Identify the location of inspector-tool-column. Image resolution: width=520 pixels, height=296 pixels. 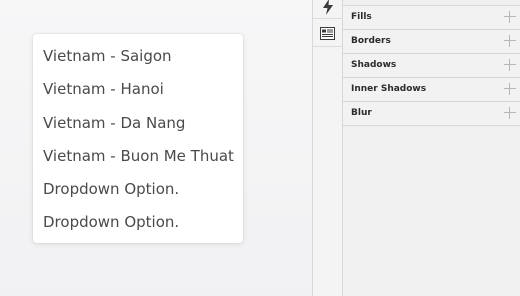
(327, 148).